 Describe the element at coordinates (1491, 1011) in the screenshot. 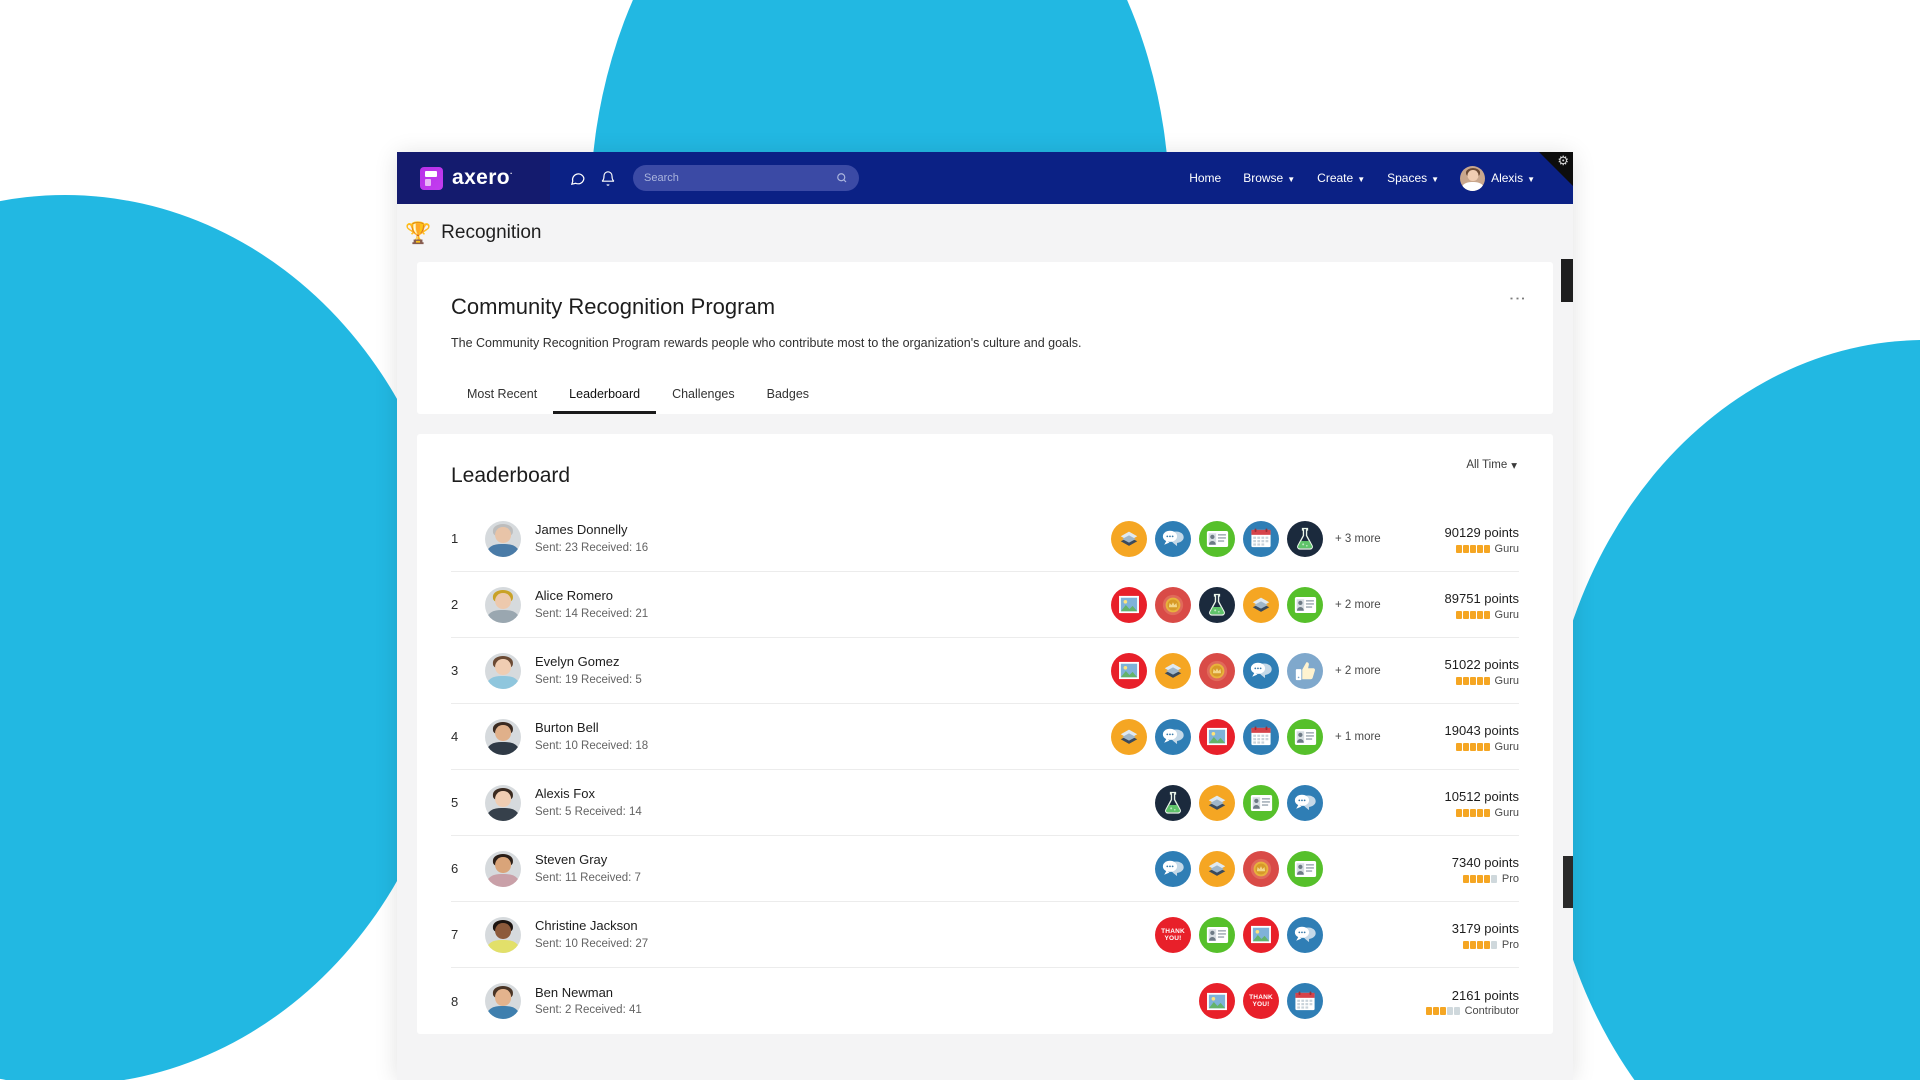

I see `rank-label: Contributor` at that location.